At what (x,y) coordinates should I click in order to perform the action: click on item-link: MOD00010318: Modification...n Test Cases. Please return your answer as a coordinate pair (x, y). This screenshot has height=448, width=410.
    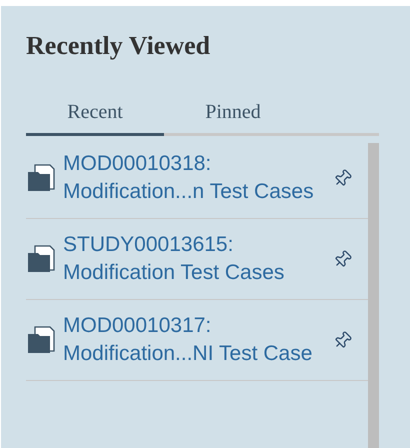
    Looking at the image, I should click on (194, 178).